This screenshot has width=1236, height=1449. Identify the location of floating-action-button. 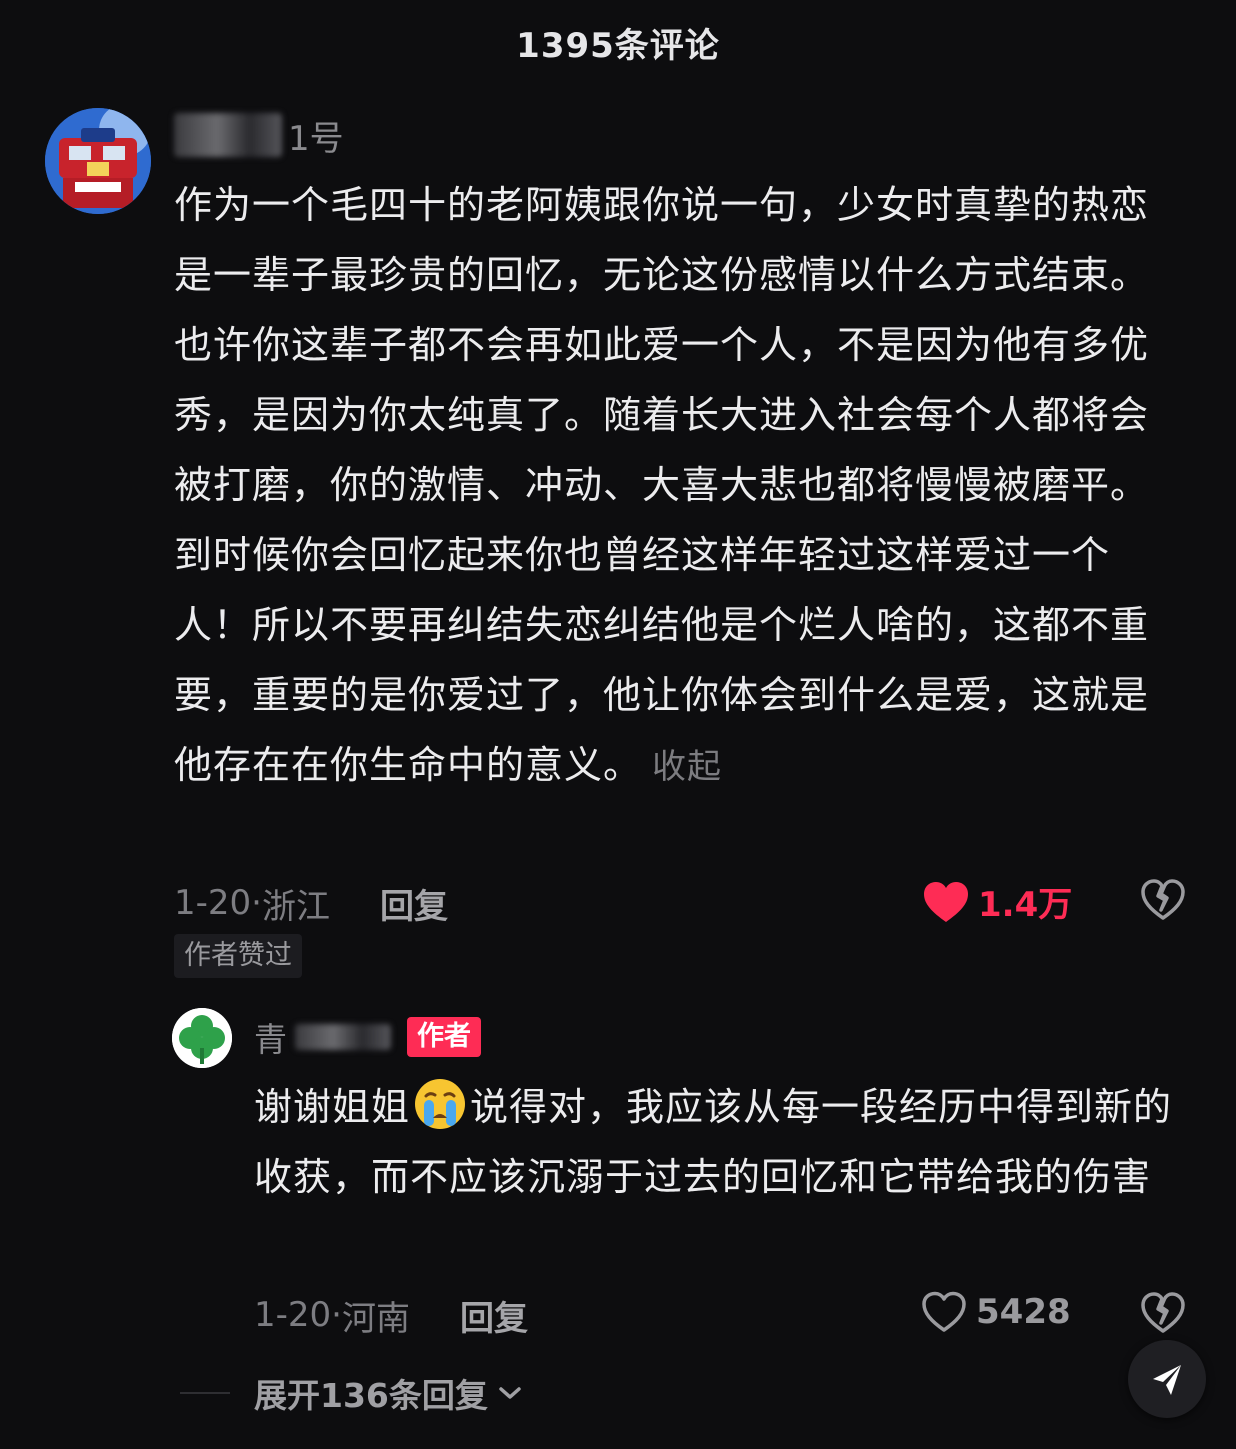
(1167, 1379).